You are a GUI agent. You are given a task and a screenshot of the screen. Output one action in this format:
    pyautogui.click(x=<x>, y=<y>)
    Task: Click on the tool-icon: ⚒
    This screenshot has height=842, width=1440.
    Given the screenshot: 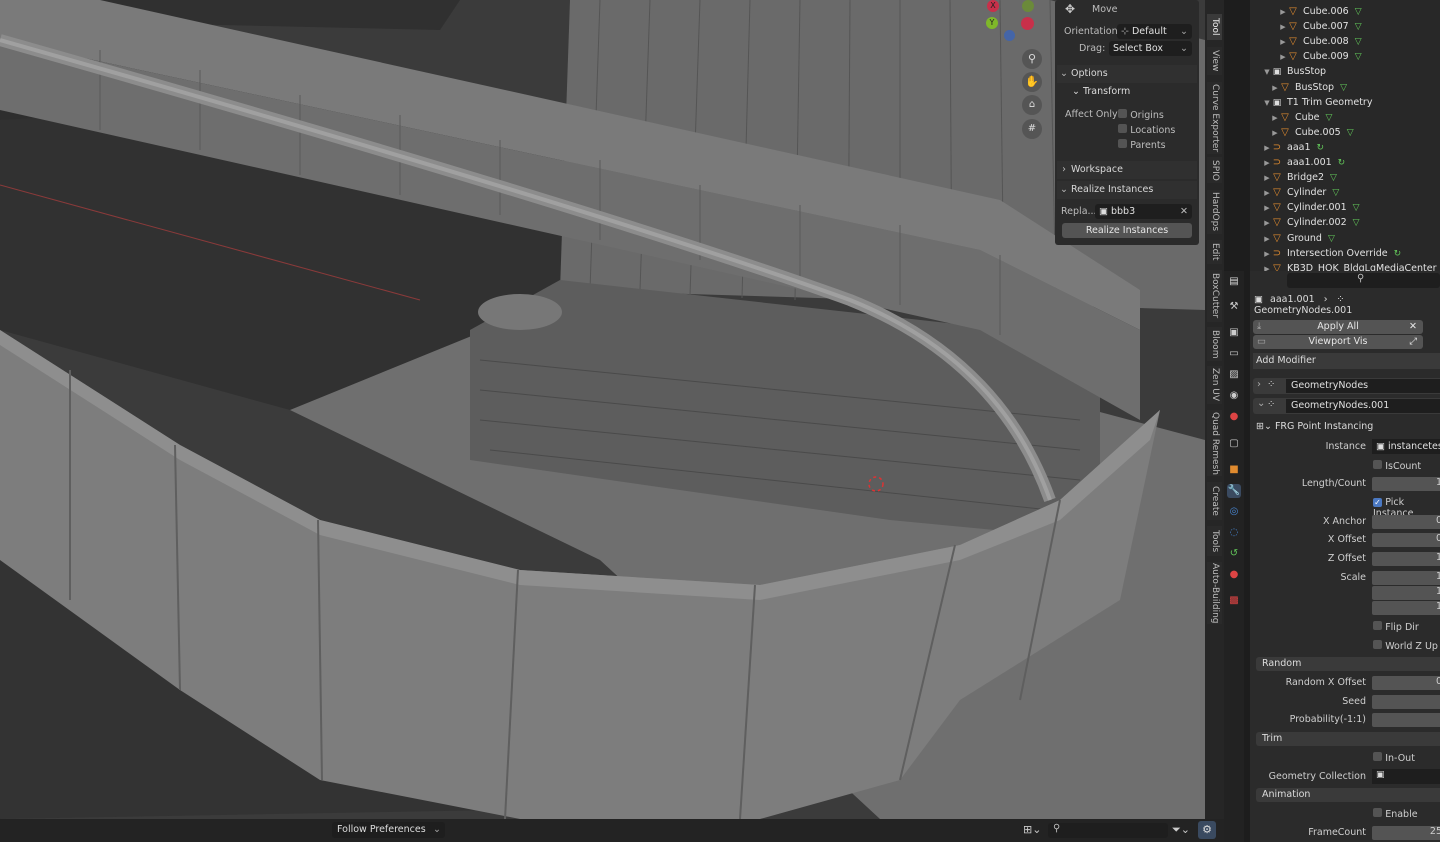 What is the action you would take?
    pyautogui.click(x=1234, y=307)
    